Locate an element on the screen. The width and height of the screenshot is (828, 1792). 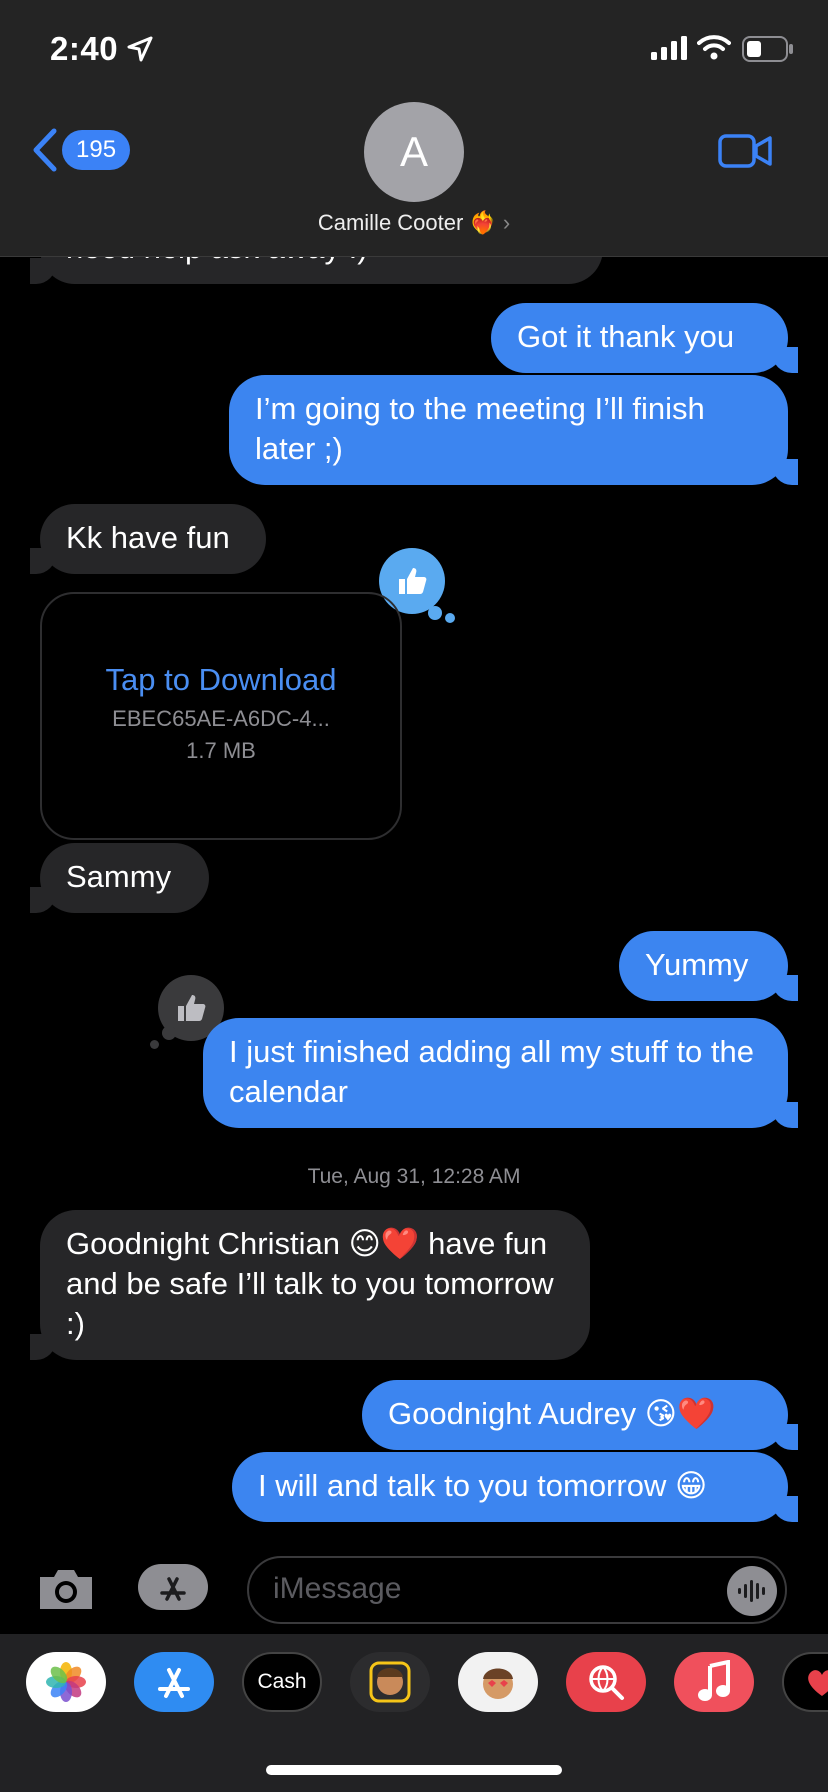
message-input-placeholder: iMessage is located at coordinates (337, 1588).